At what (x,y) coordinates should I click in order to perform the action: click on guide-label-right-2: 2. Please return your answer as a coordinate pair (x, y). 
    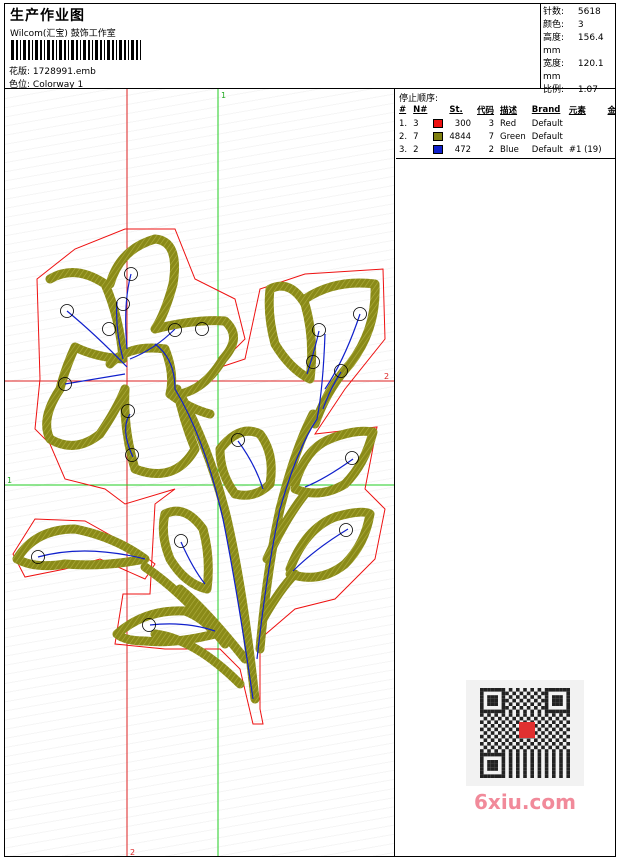
    Looking at the image, I should click on (386, 376).